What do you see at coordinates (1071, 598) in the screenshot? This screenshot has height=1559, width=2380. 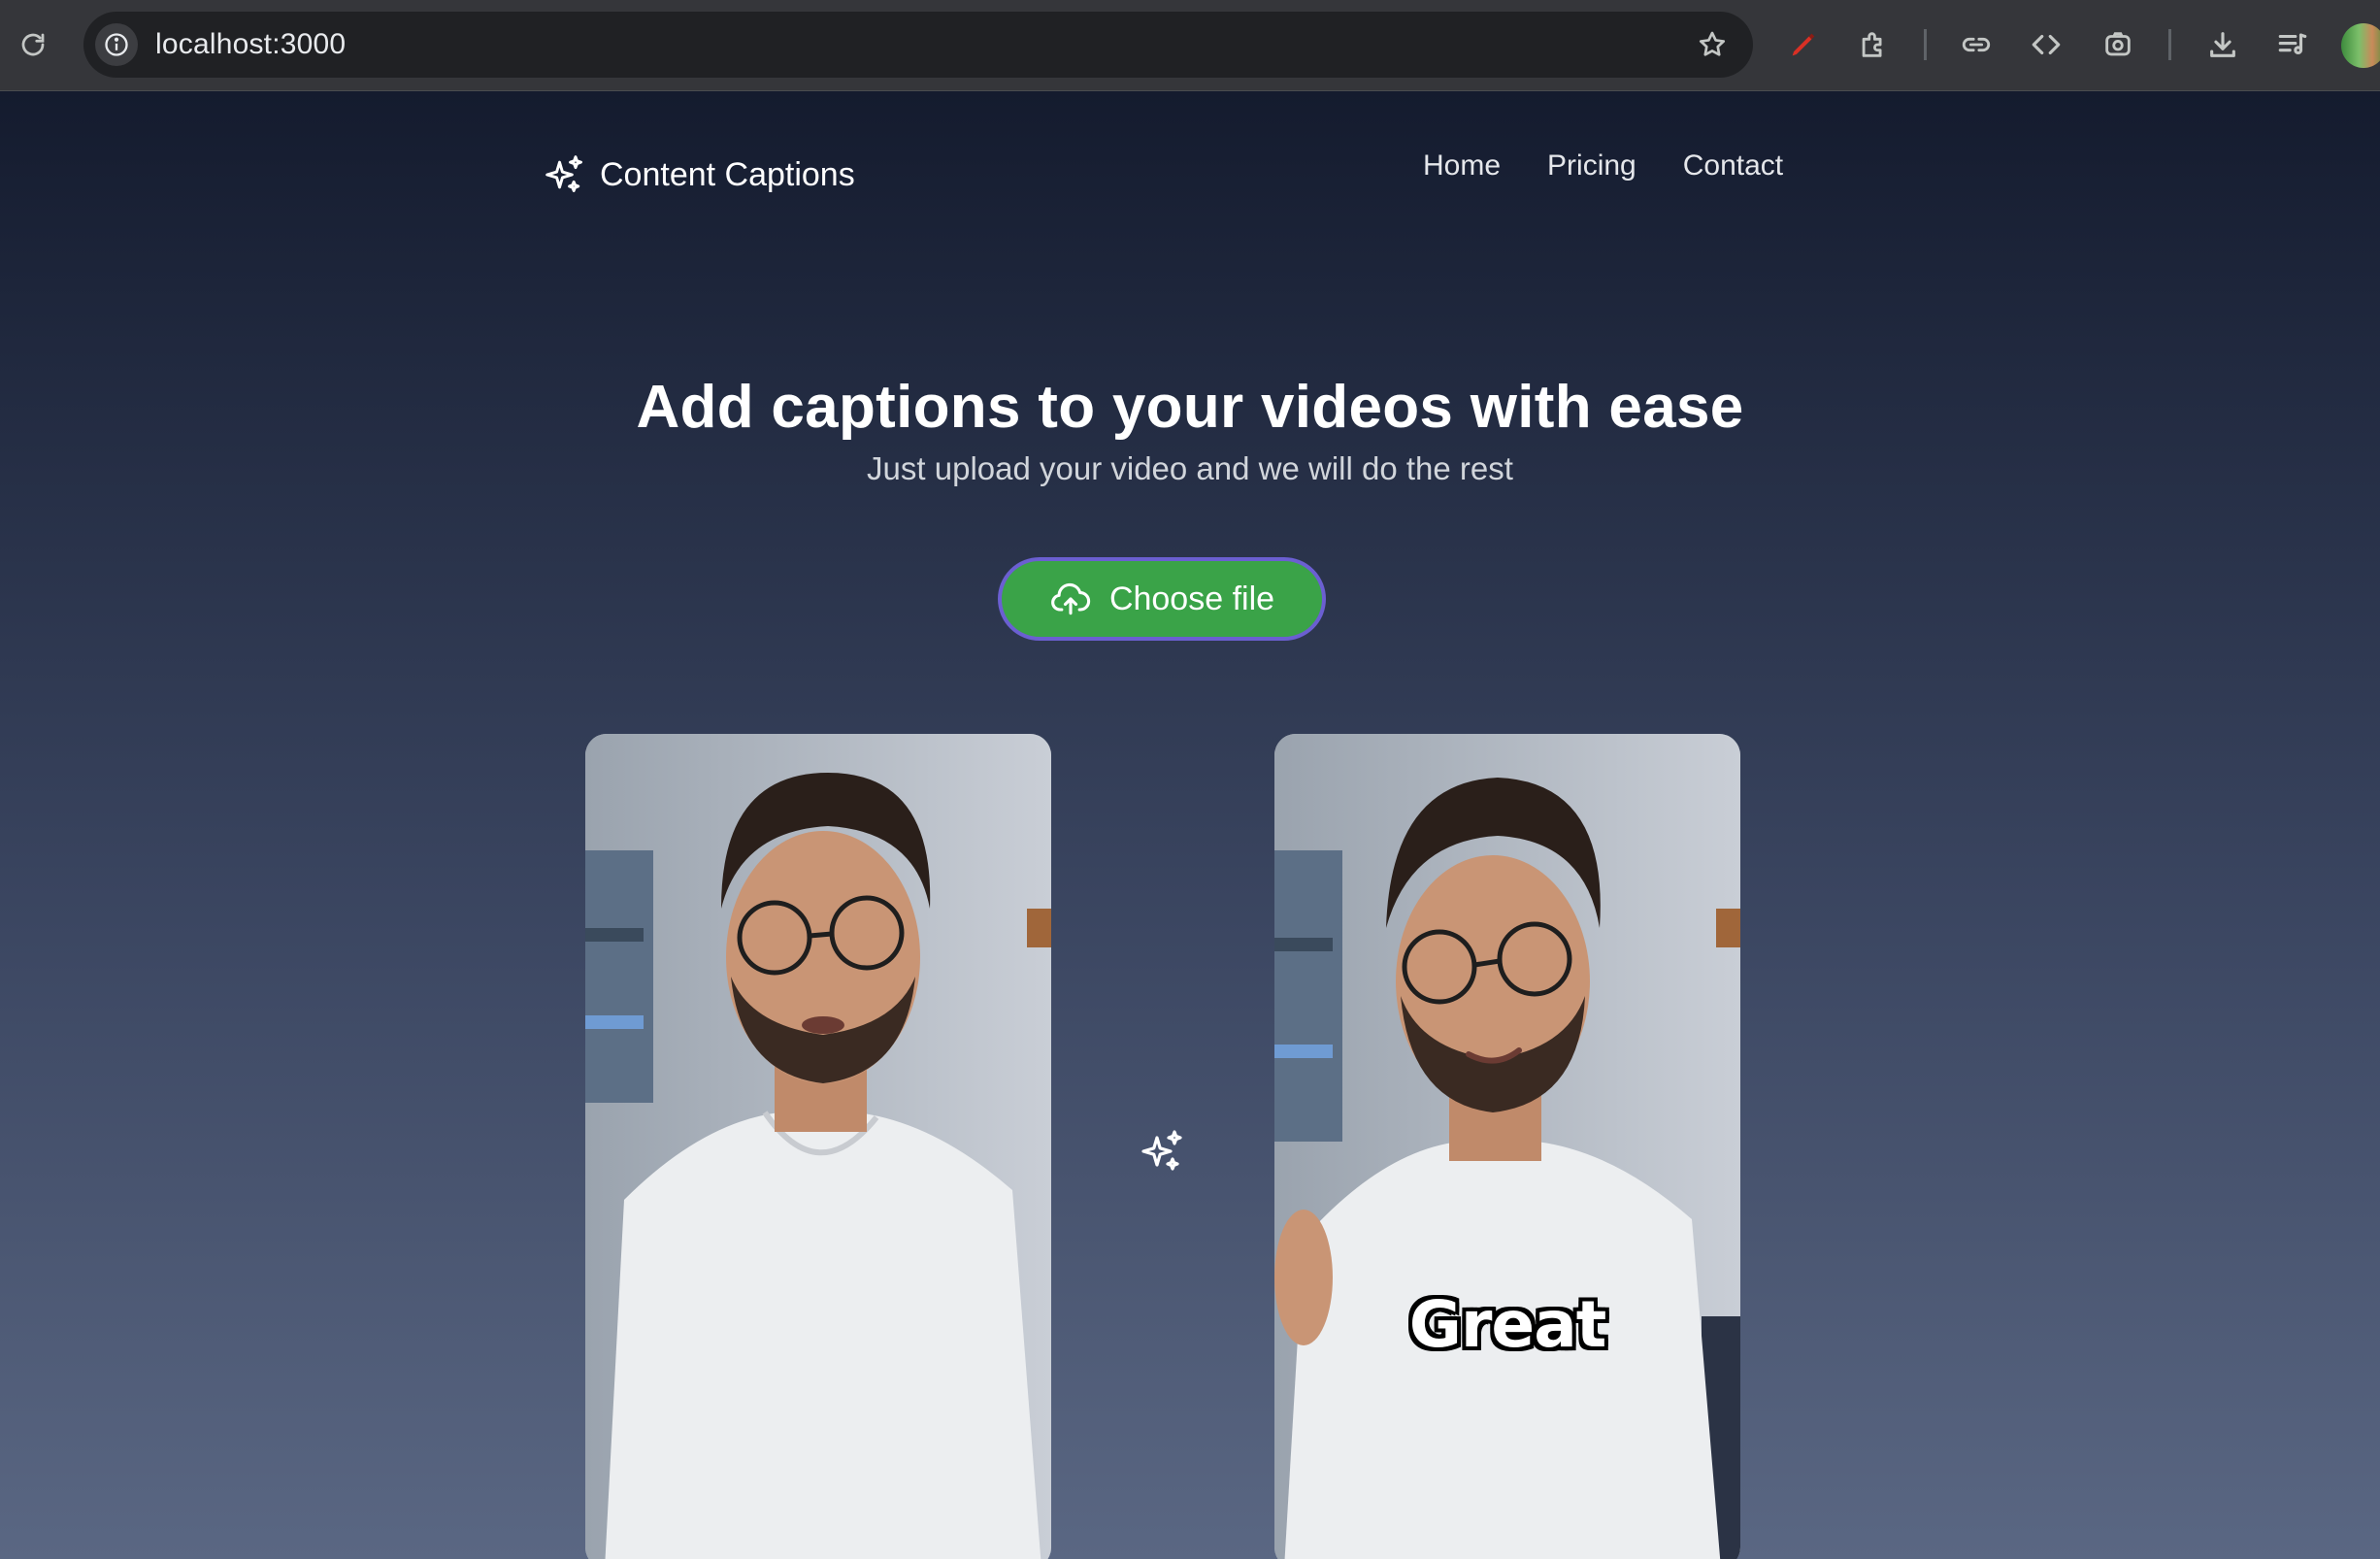 I see `cloud-upload-icon` at bounding box center [1071, 598].